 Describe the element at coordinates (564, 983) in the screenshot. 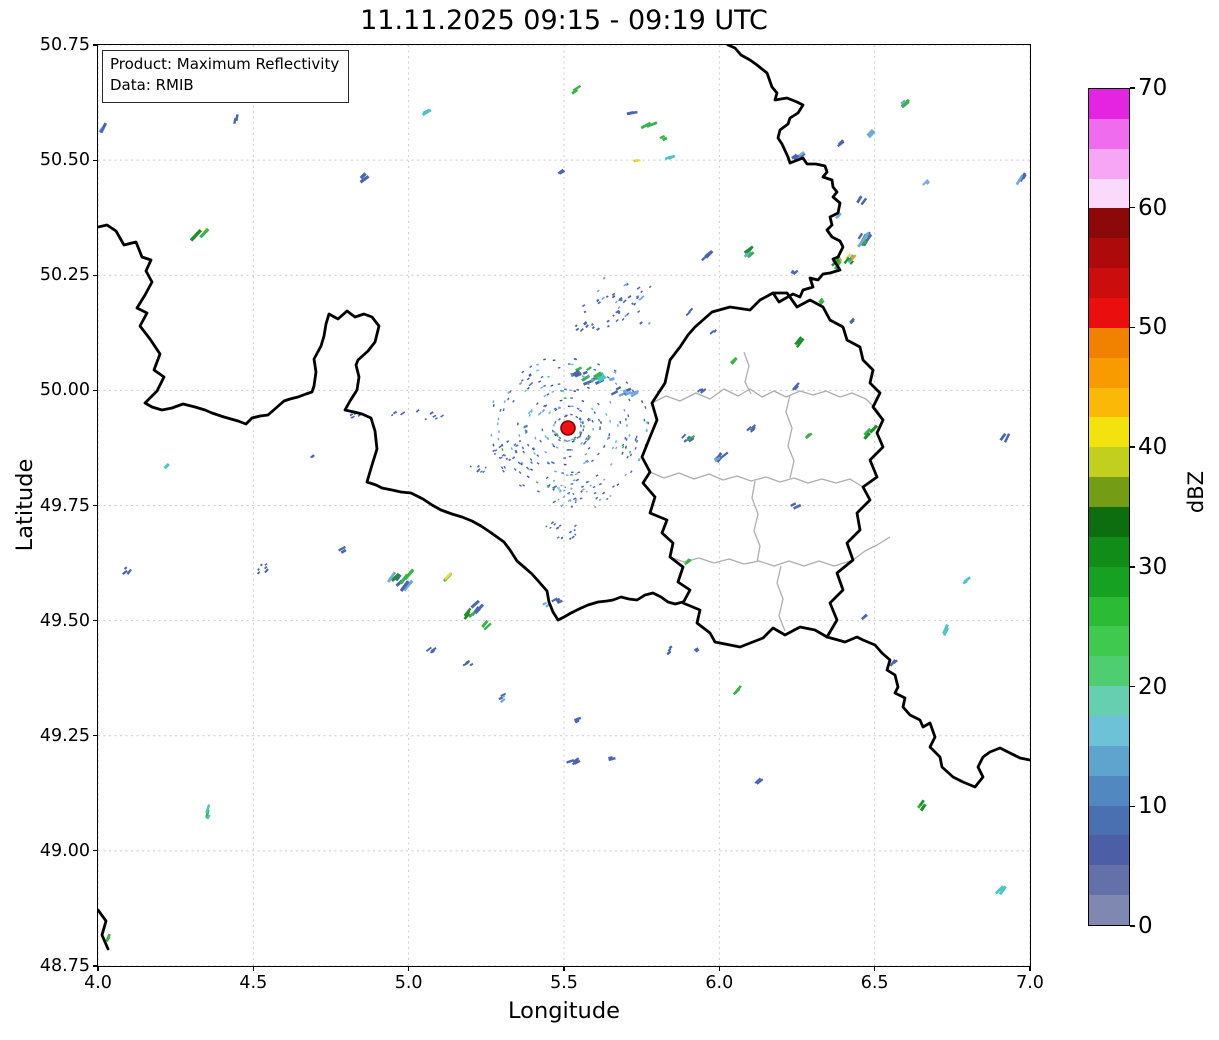

I see `x-tick-label: 5.5` at that location.